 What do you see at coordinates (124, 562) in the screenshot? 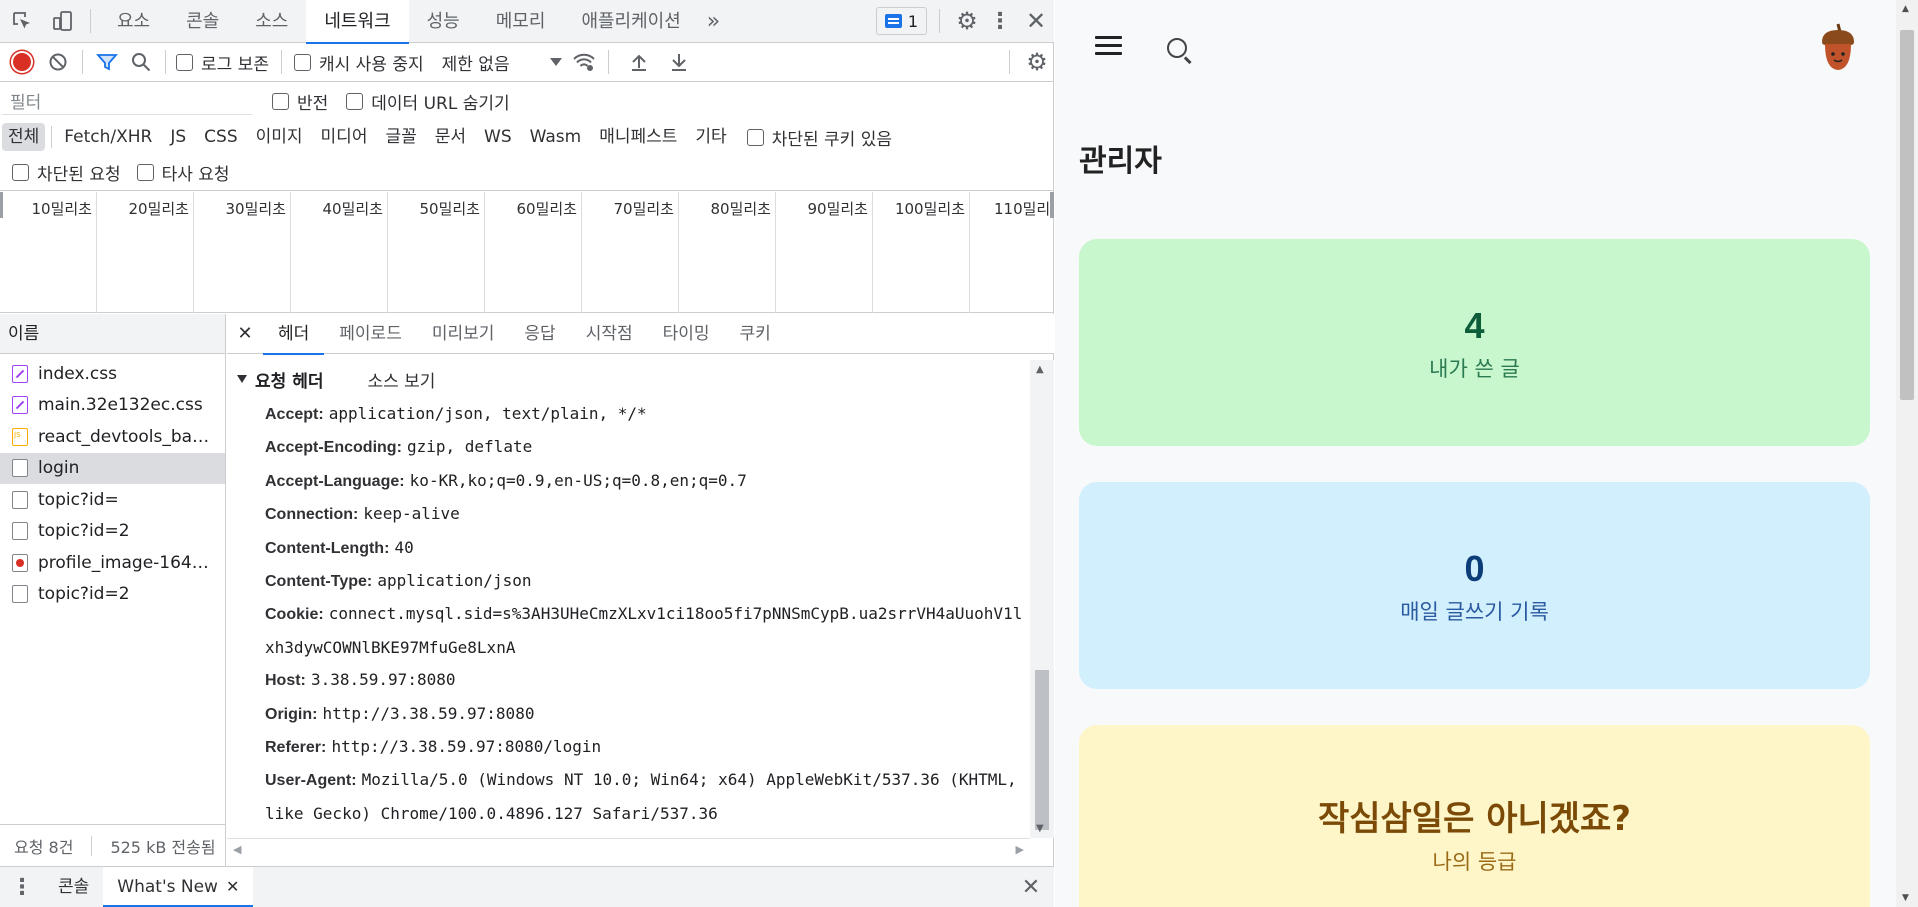
I see `request-name: profile_image-1649325.png` at bounding box center [124, 562].